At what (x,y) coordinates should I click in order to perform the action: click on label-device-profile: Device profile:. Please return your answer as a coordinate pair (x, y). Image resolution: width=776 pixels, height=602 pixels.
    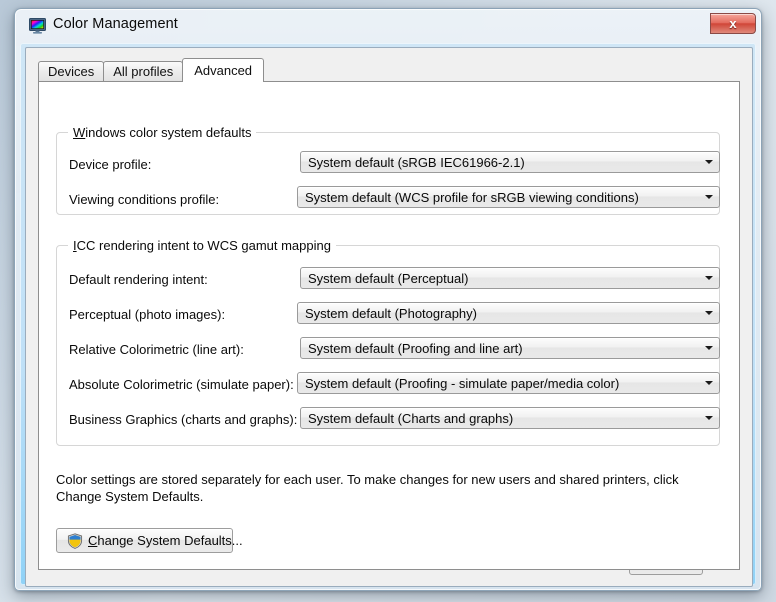
    Looking at the image, I should click on (110, 164).